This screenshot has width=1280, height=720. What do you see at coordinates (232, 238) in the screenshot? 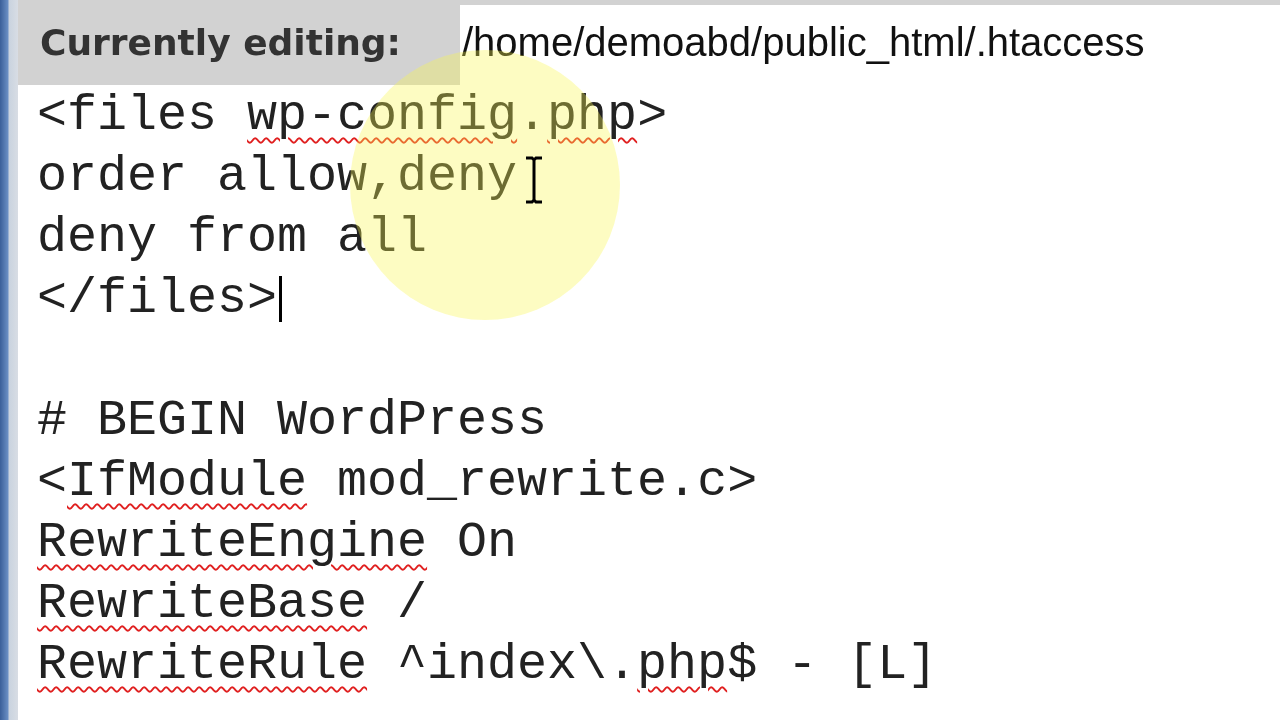
I see `code-line: deny from all` at bounding box center [232, 238].